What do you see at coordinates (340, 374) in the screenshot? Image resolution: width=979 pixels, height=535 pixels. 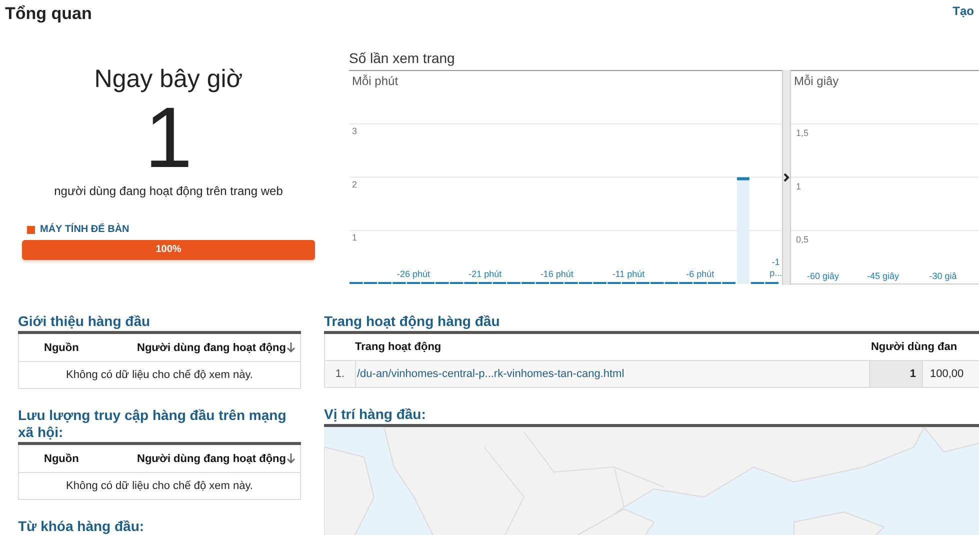 I see `row-number: 1.` at bounding box center [340, 374].